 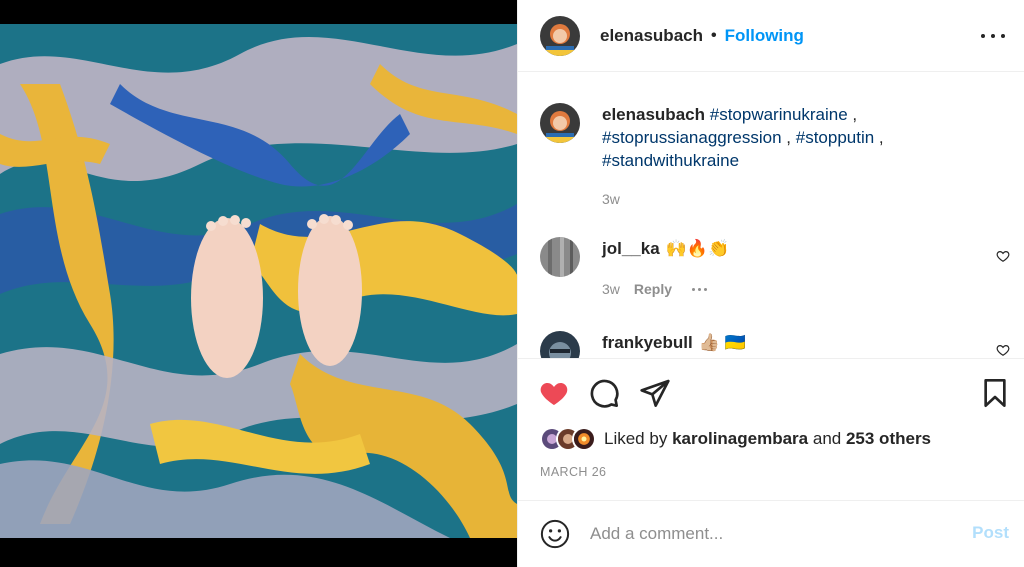 I want to click on likes-summary: Liked by karolinagembara and 253 others, so click(x=735, y=439).